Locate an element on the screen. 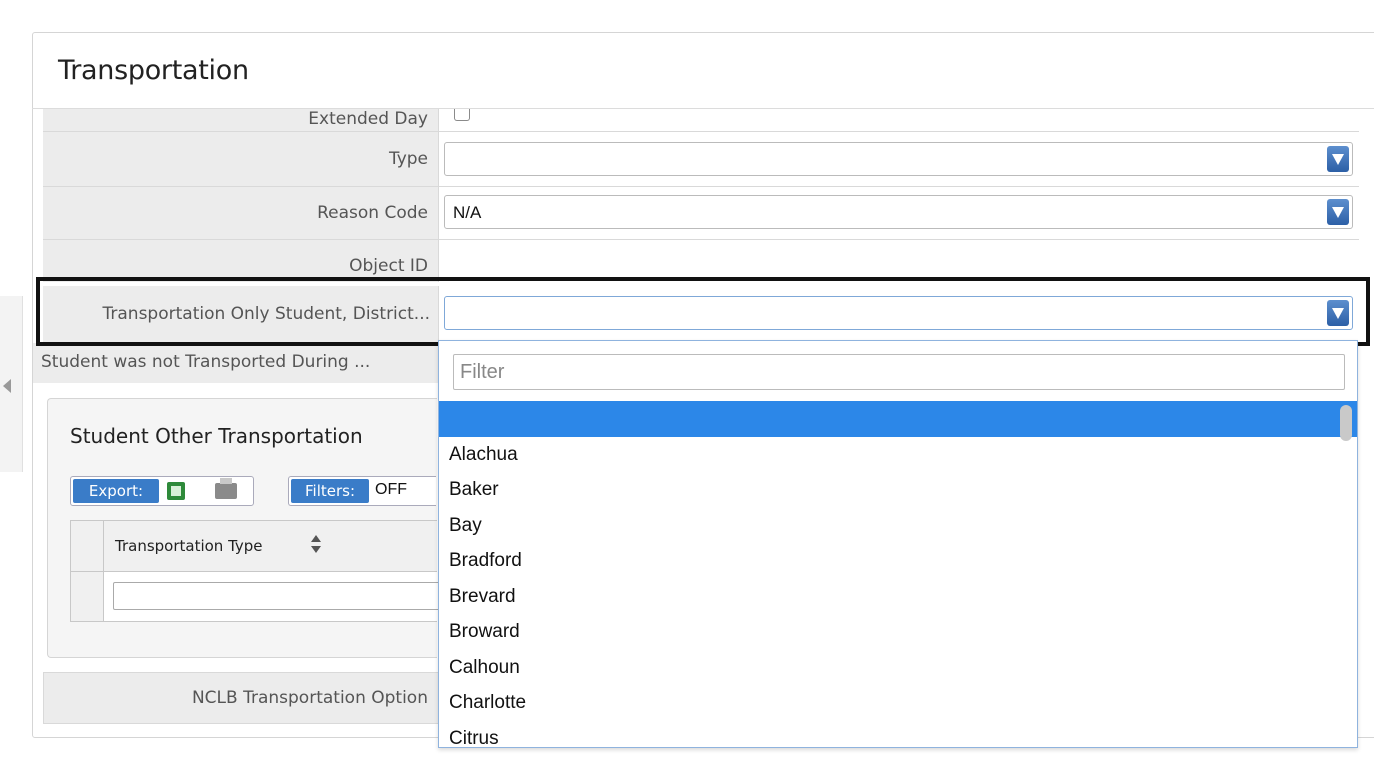 This screenshot has height=767, width=1374. row-extended-day: Extended Day is located at coordinates (701, 120).